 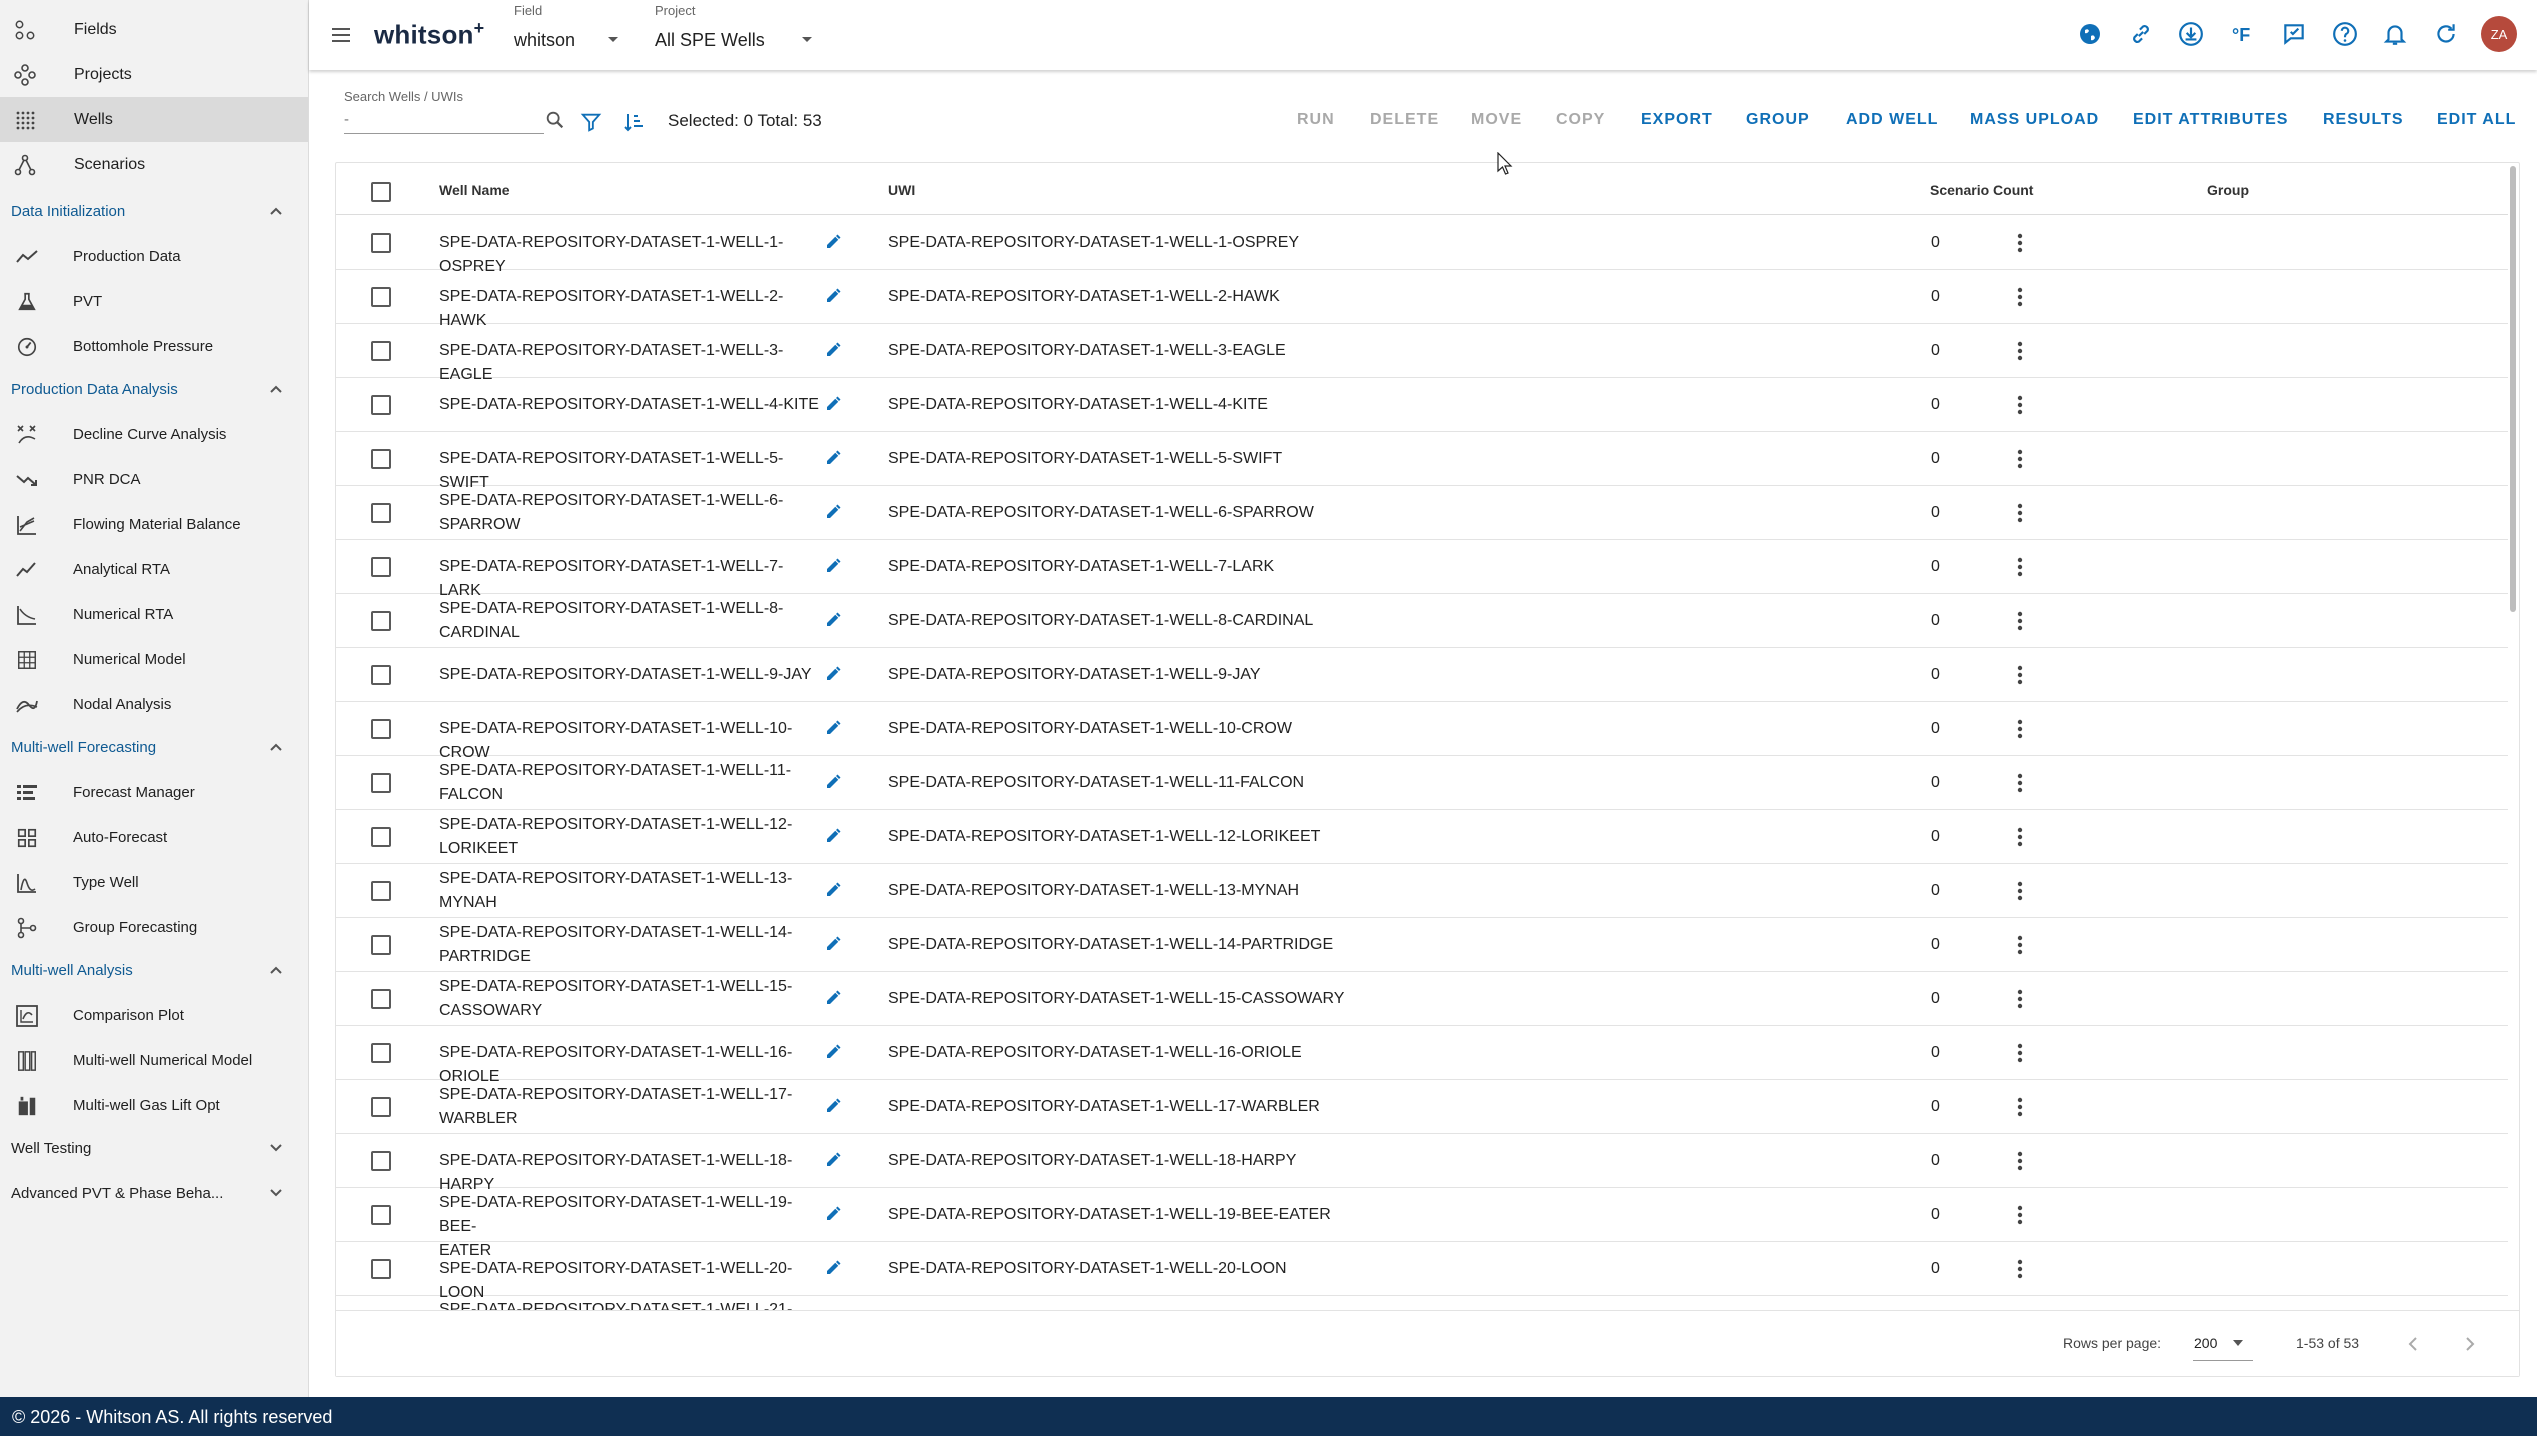 What do you see at coordinates (474, 190) in the screenshot?
I see `column-header-well-name: Well Name` at bounding box center [474, 190].